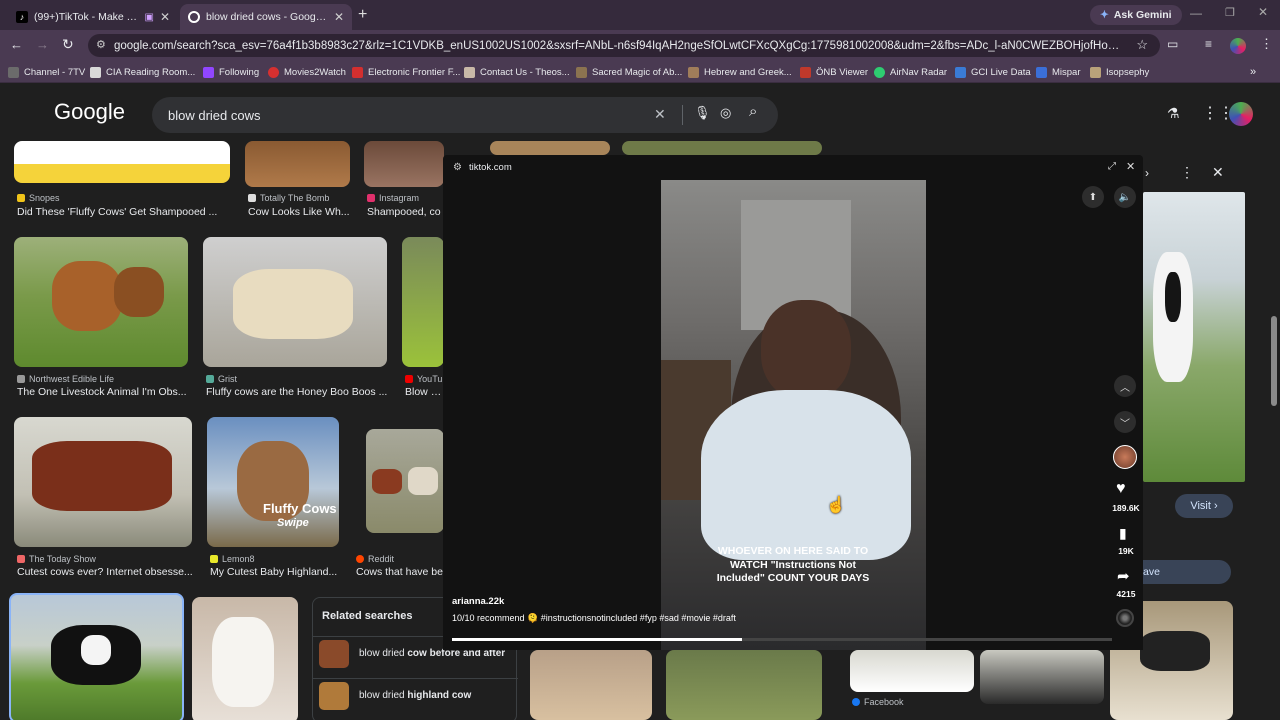  What do you see at coordinates (1125, 618) in the screenshot?
I see `music-disc-icon` at bounding box center [1125, 618].